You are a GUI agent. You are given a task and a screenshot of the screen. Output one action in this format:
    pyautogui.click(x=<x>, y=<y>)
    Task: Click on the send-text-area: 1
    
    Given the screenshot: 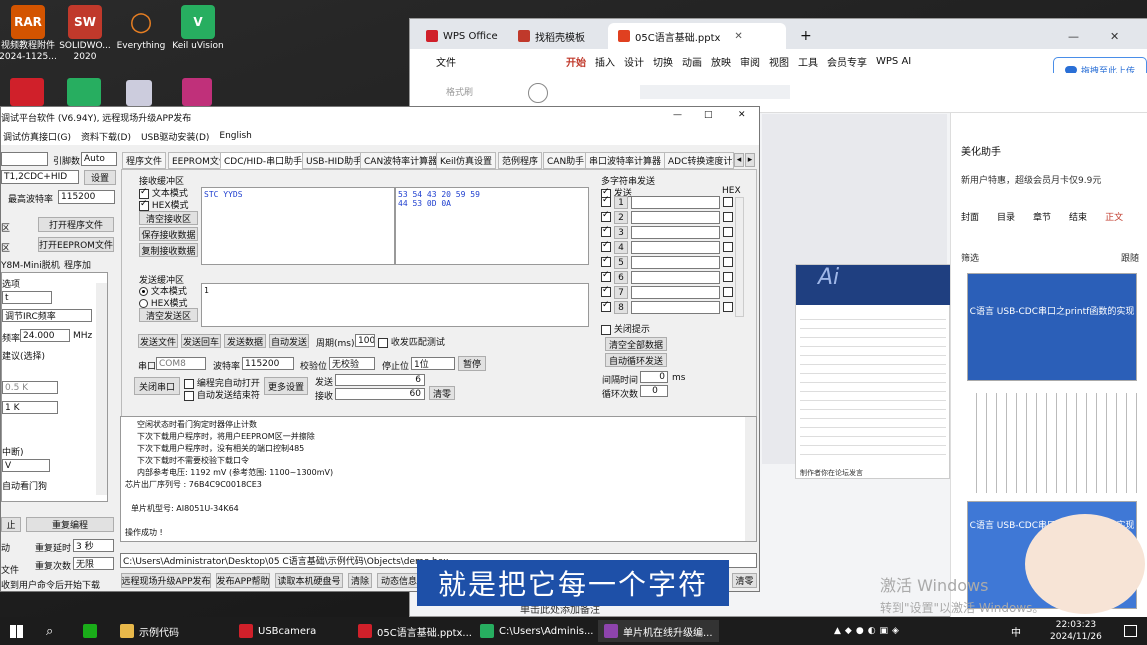 What is the action you would take?
    pyautogui.click(x=395, y=305)
    